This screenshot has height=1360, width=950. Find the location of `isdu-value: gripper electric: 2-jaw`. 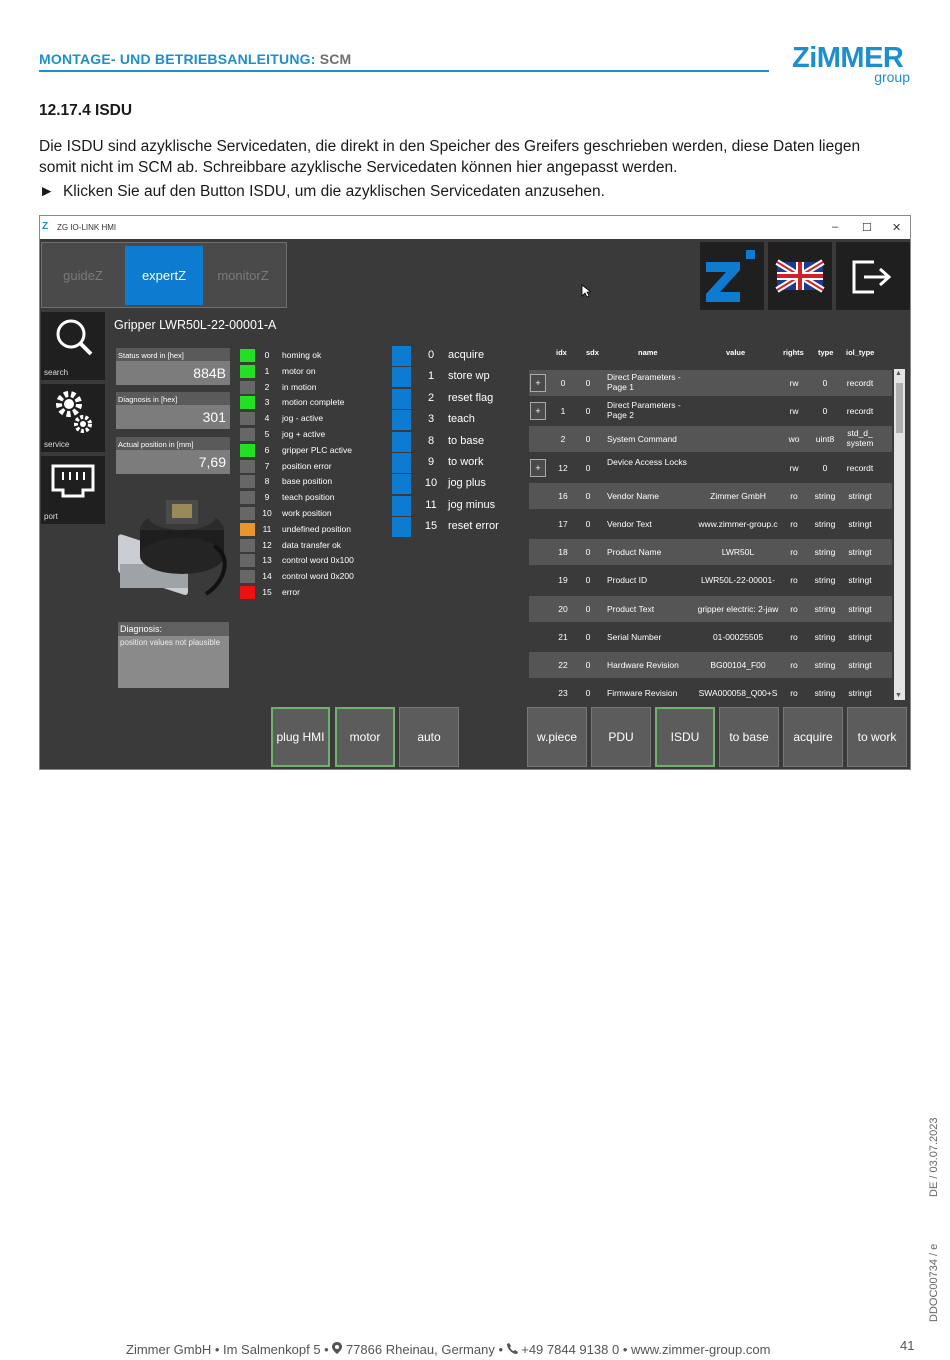

isdu-value: gripper electric: 2-jaw is located at coordinates (738, 608).